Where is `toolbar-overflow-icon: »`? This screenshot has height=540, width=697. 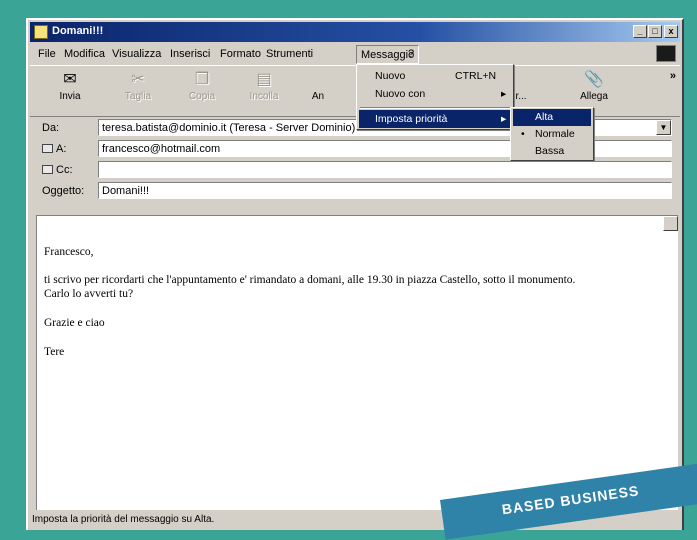
toolbar-overflow-icon: » is located at coordinates (673, 76).